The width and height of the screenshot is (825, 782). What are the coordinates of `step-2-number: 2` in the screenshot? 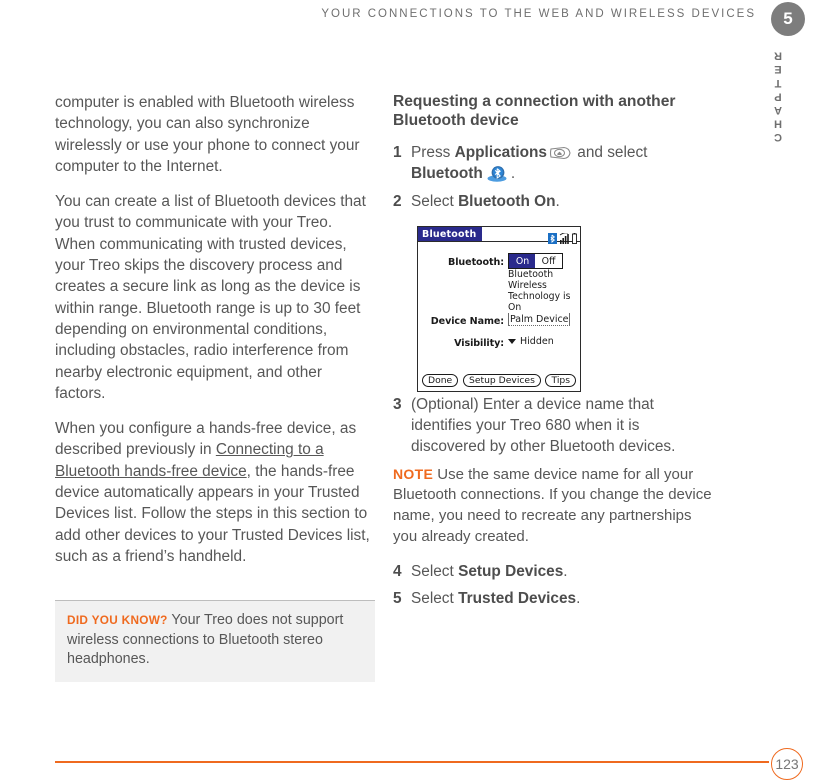 It's located at (397, 201).